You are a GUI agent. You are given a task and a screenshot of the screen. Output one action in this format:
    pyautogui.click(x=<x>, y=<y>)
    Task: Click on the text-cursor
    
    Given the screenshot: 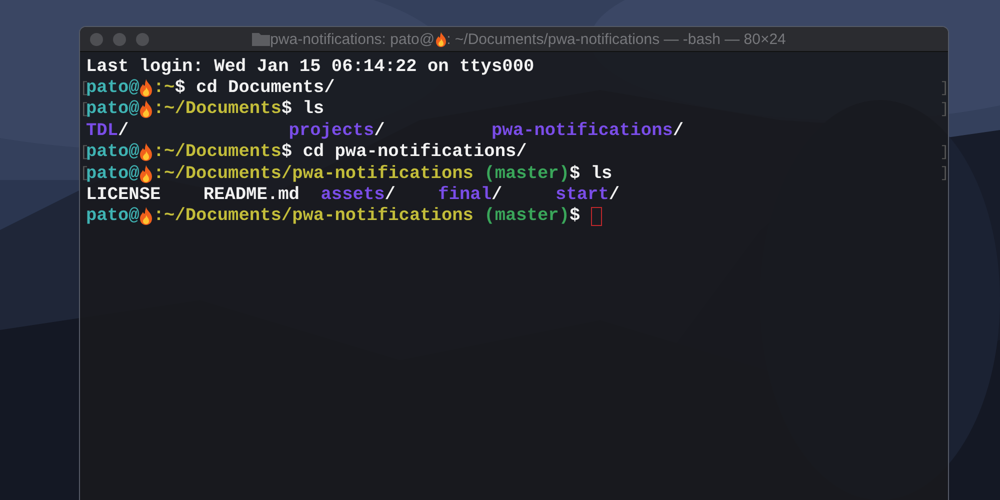 What is the action you would take?
    pyautogui.click(x=596, y=216)
    